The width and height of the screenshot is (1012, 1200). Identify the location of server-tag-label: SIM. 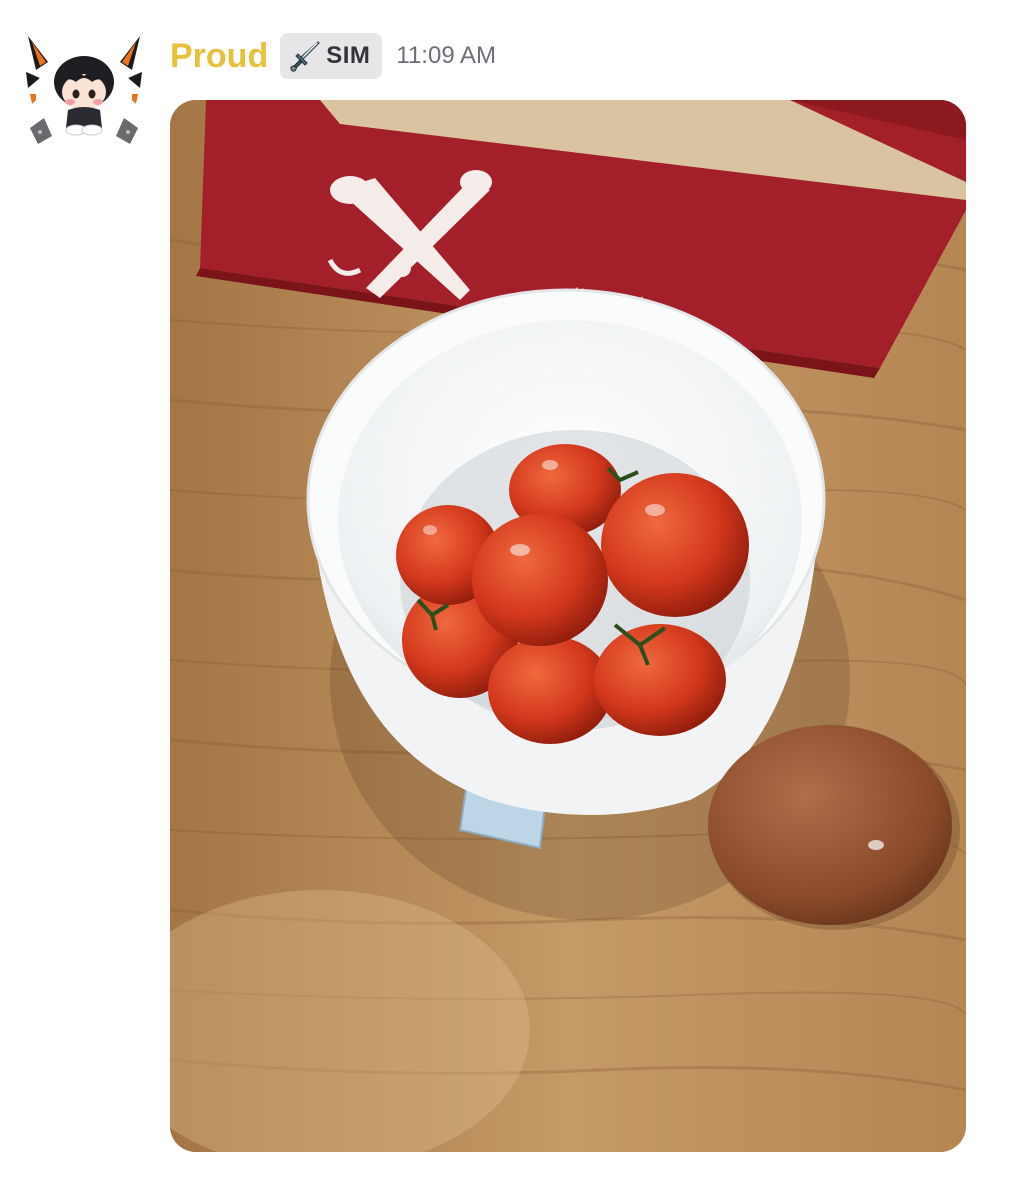
(348, 55).